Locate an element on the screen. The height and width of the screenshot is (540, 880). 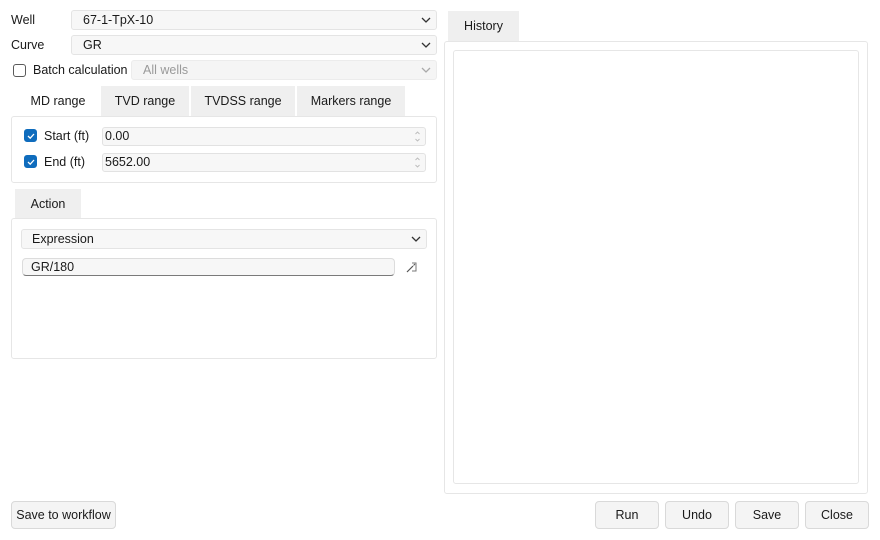
well-combobox: 67-1-TpX-10 is located at coordinates (254, 20).